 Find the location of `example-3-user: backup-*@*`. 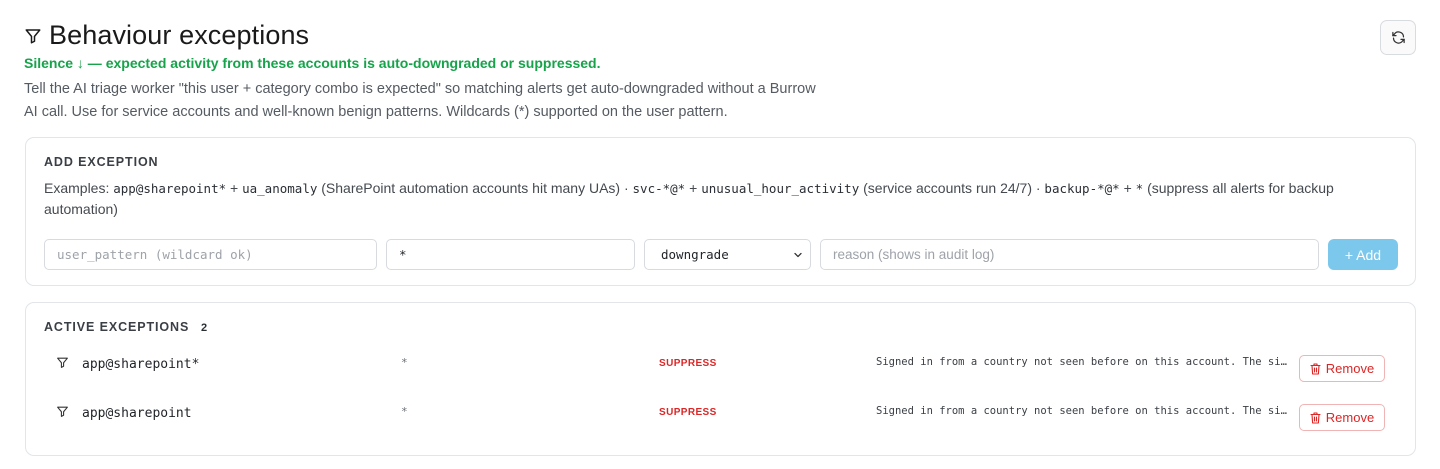

example-3-user: backup-*@* is located at coordinates (1082, 188).